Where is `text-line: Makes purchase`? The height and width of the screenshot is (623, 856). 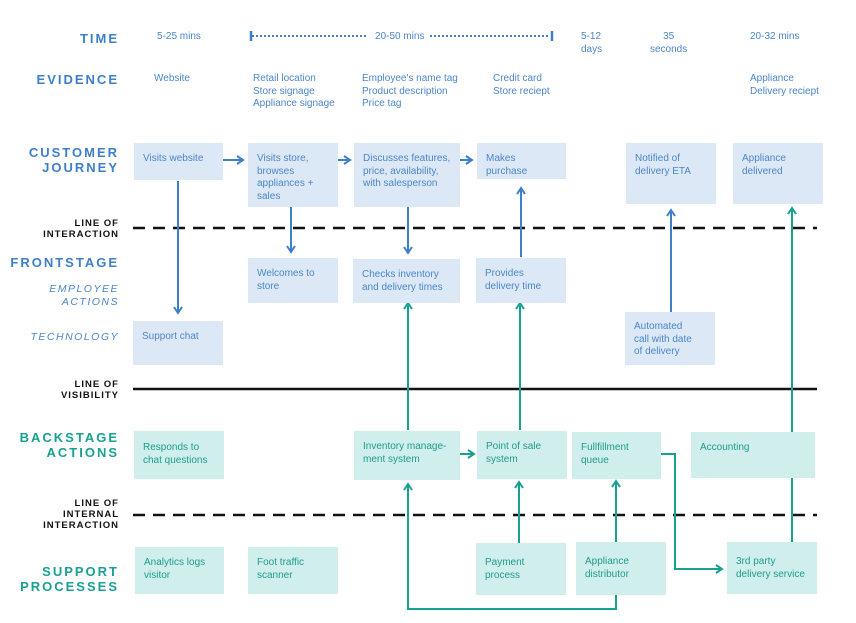 text-line: Makes purchase is located at coordinates (507, 165).